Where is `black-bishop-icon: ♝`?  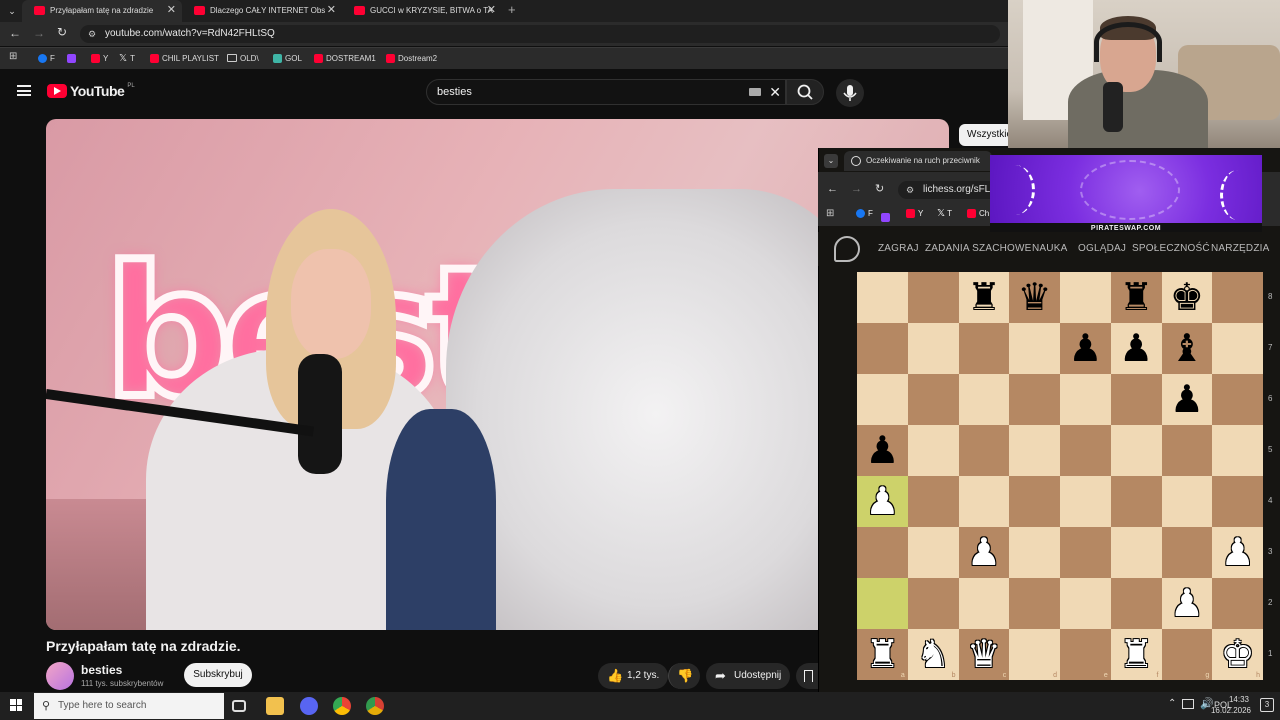
black-bishop-icon: ♝ is located at coordinates (1187, 349).